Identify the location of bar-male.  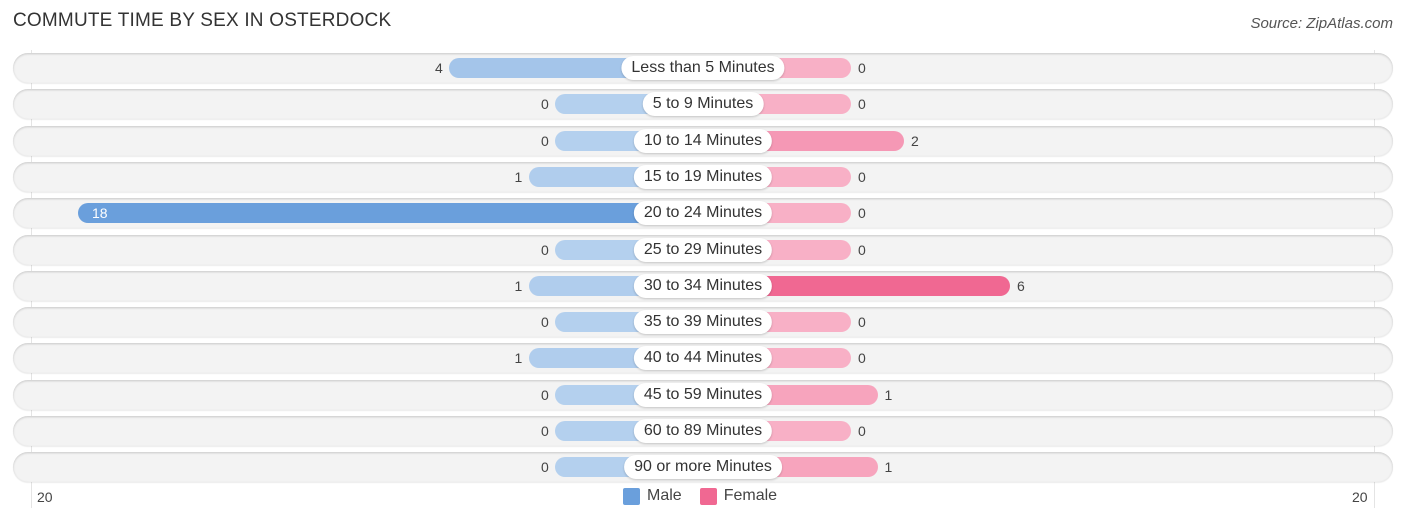
(390, 213).